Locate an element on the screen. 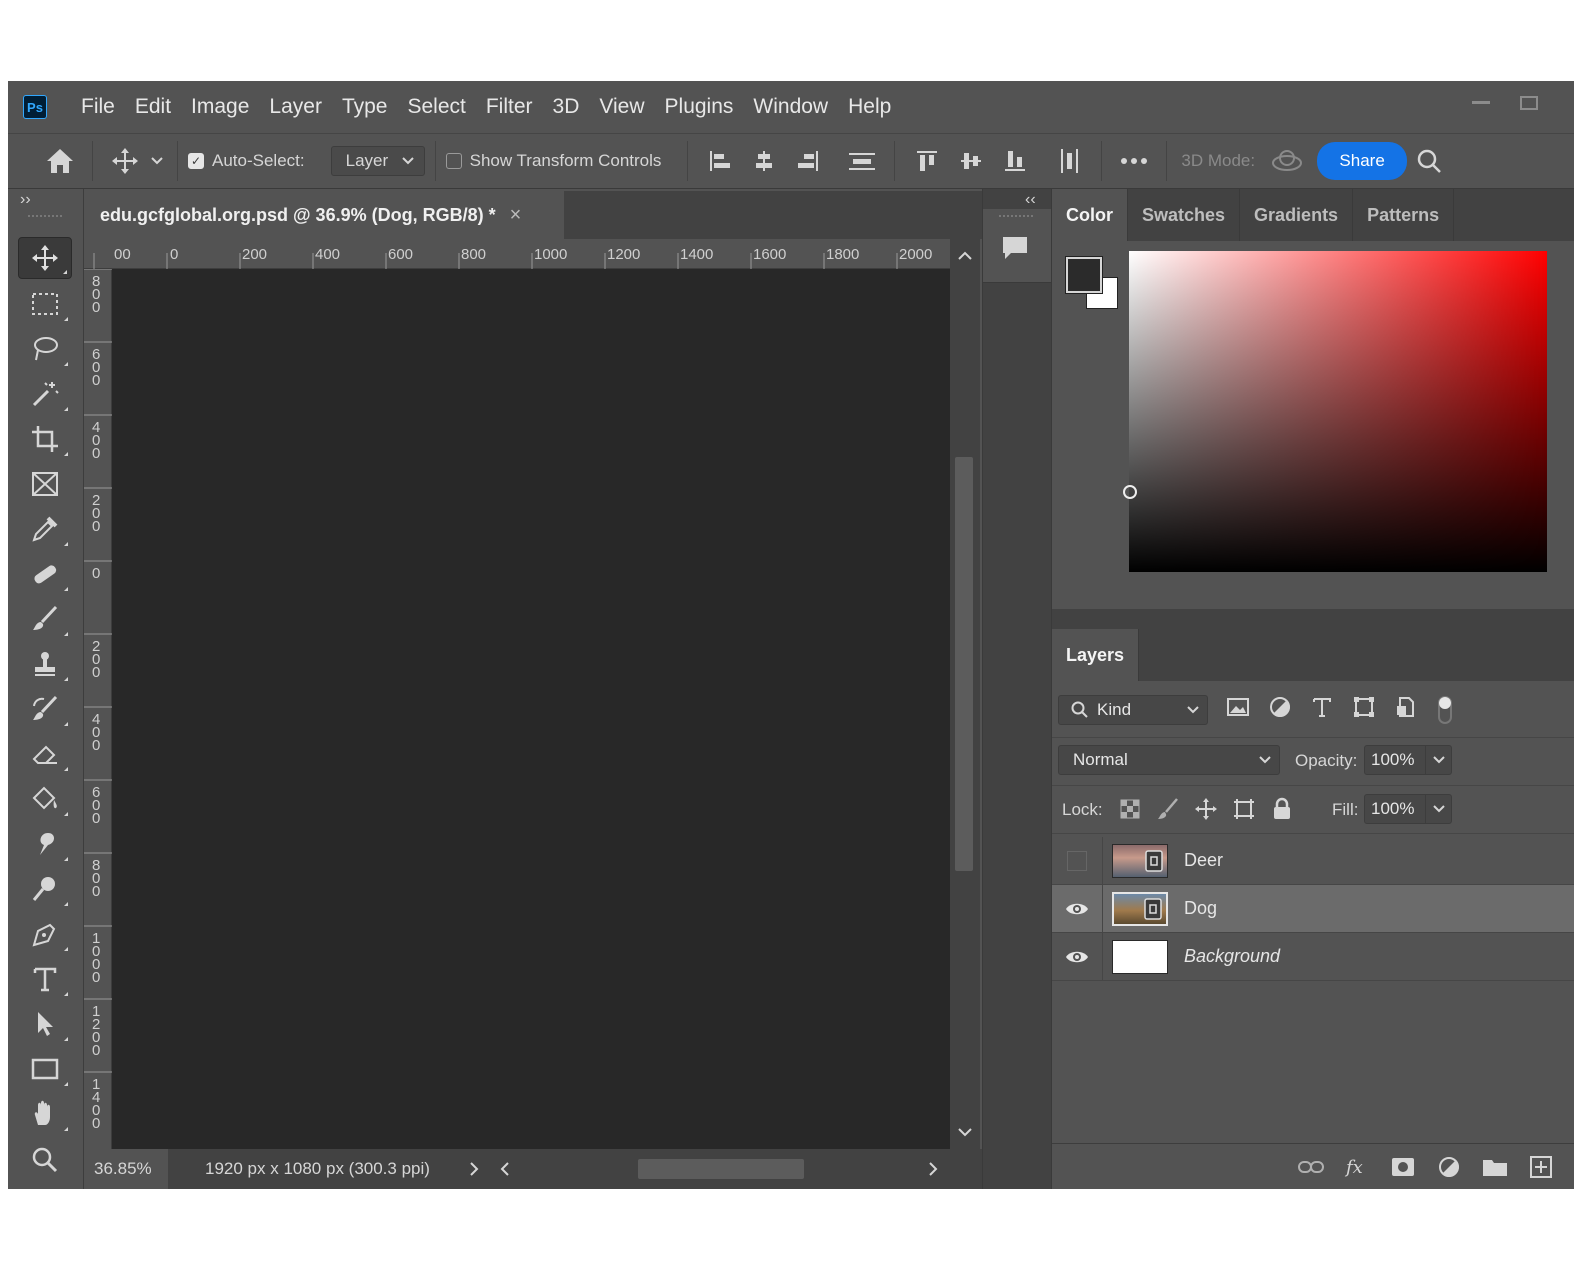 This screenshot has width=1582, height=1266. history-brush-tool is located at coordinates (45, 709).